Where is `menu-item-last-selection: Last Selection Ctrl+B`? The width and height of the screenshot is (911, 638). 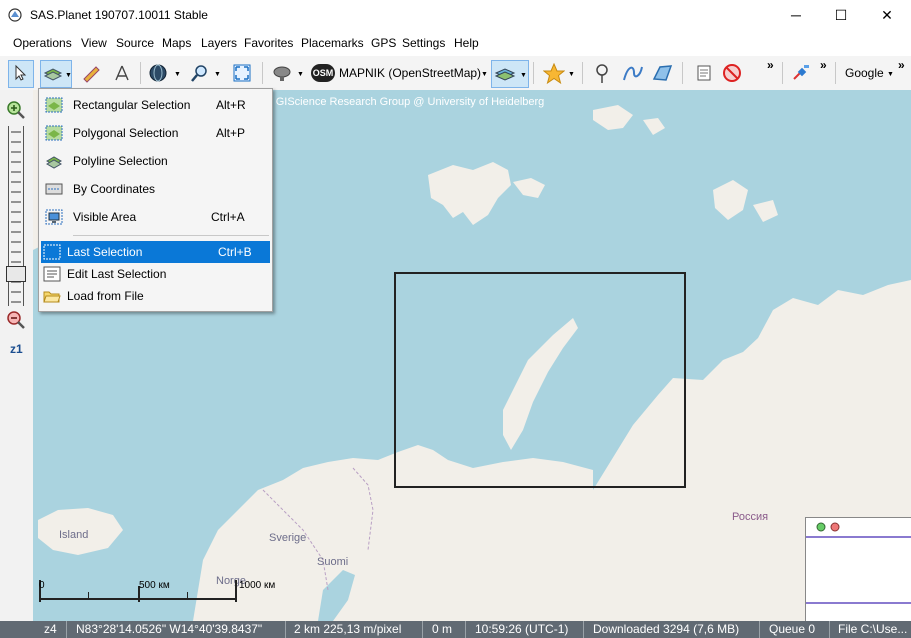 menu-item-last-selection: Last Selection Ctrl+B is located at coordinates (155, 252).